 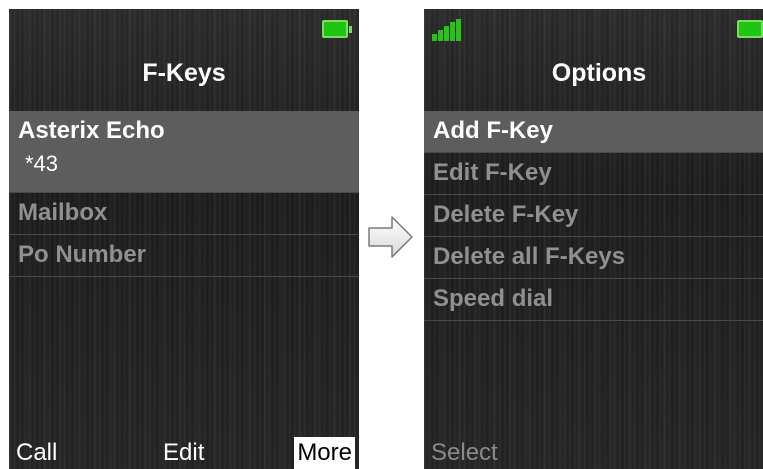 I want to click on fkey-item-label: Asterix Echo, so click(x=91, y=130).